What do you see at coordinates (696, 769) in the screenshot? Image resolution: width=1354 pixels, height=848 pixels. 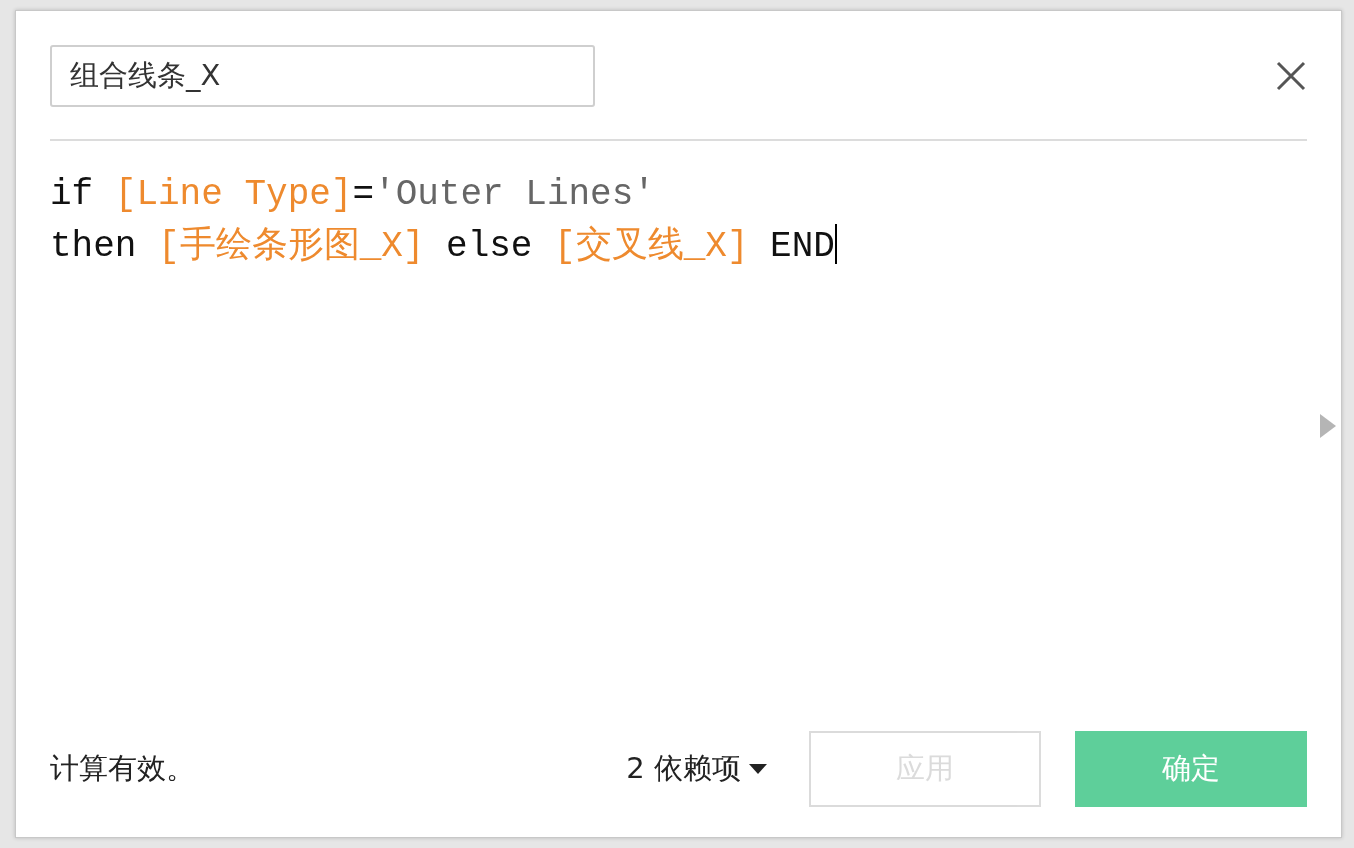 I see `dependencies-dropdown: 2 依赖项` at bounding box center [696, 769].